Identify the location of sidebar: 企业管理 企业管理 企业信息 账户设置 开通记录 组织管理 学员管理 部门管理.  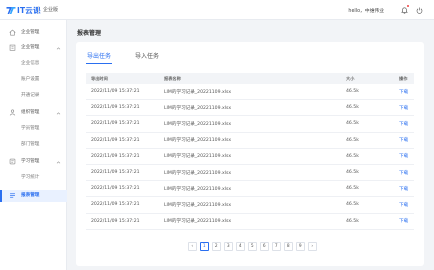
(33, 145).